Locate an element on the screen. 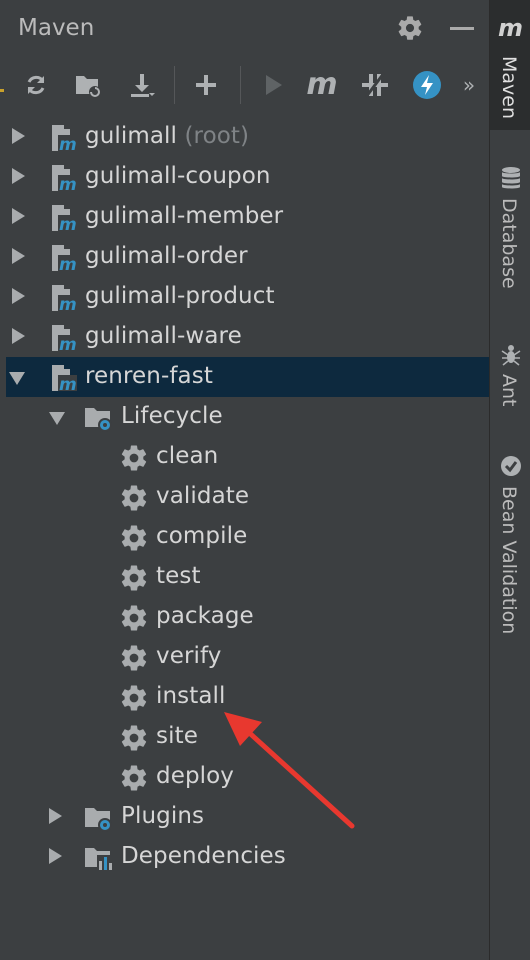 The height and width of the screenshot is (960, 530). ant-tool-tab: Ant is located at coordinates (510, 378).